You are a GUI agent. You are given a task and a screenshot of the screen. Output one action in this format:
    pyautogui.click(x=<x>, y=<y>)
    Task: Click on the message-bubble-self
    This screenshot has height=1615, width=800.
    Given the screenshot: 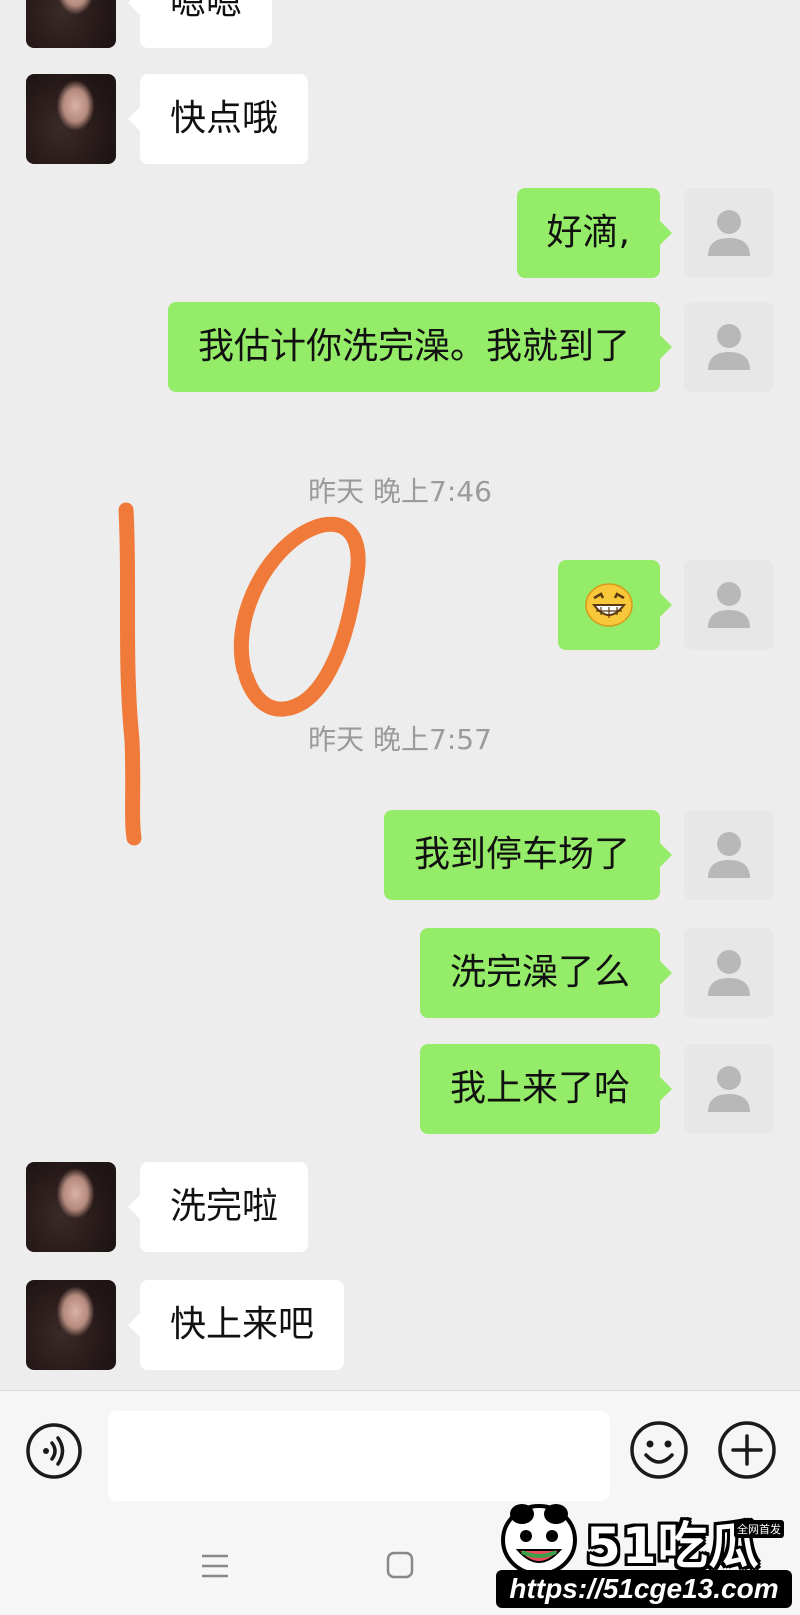 What is the action you would take?
    pyautogui.click(x=615, y=605)
    